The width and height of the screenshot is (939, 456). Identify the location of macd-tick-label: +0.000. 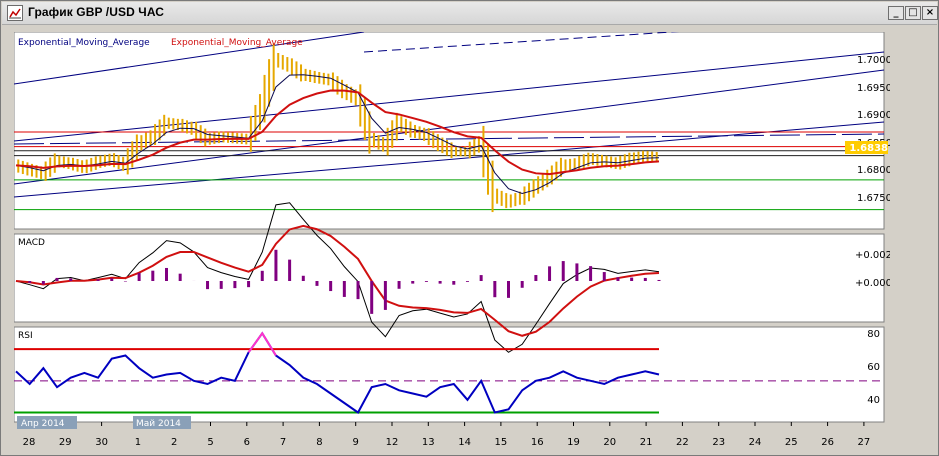
(872, 283).